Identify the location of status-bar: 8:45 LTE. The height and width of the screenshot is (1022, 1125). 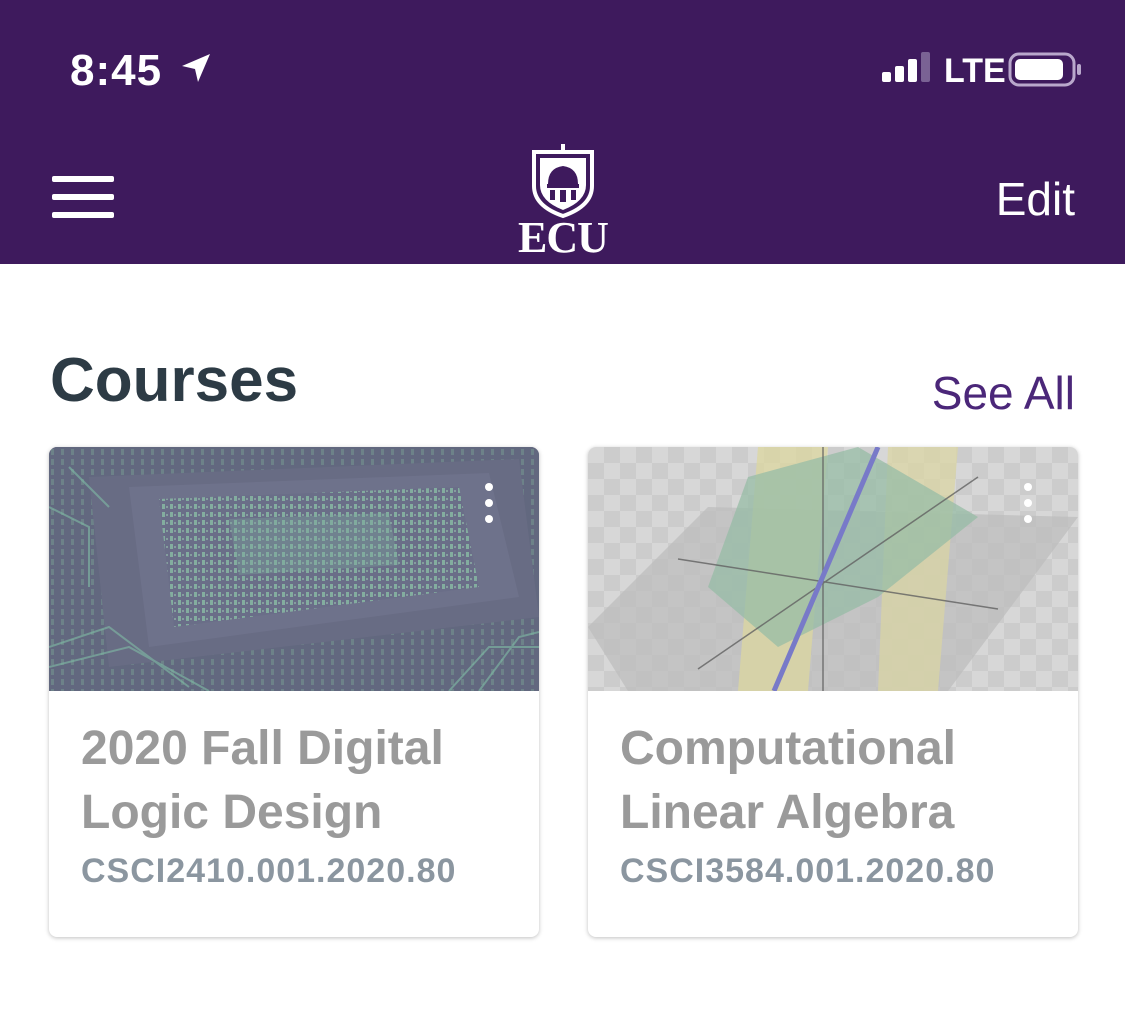
(562, 65).